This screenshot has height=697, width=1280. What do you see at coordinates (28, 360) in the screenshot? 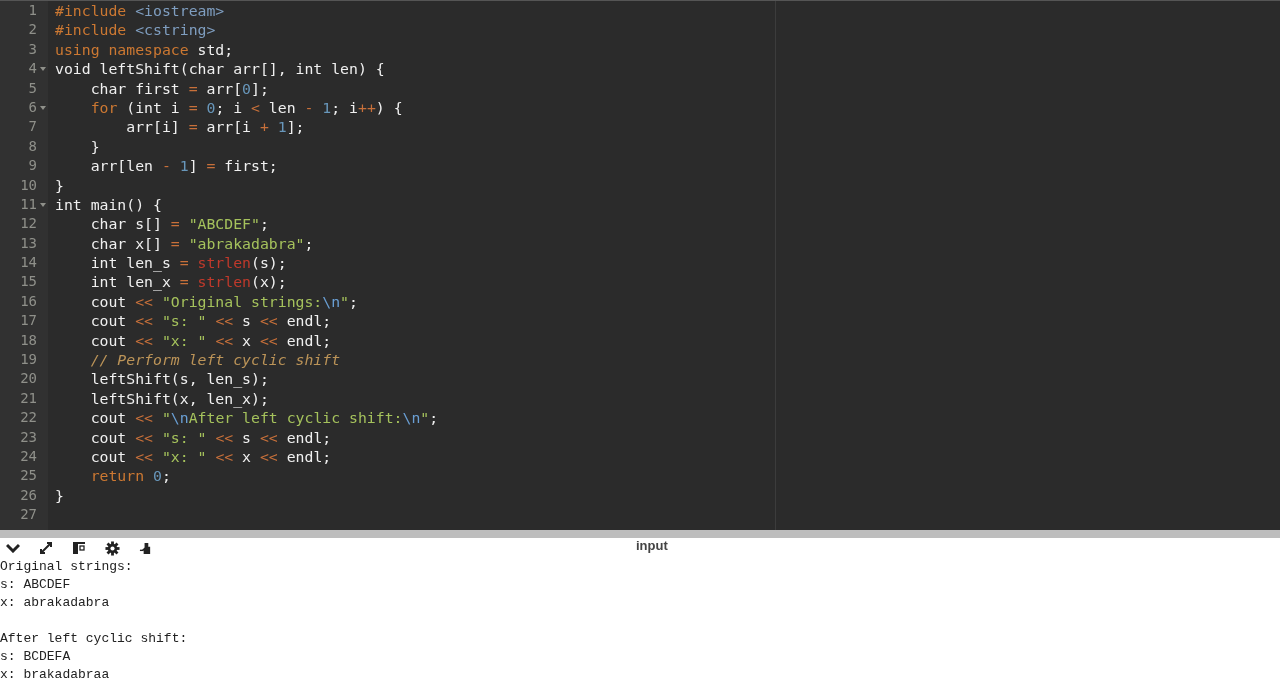
I see `line-number: 19` at bounding box center [28, 360].